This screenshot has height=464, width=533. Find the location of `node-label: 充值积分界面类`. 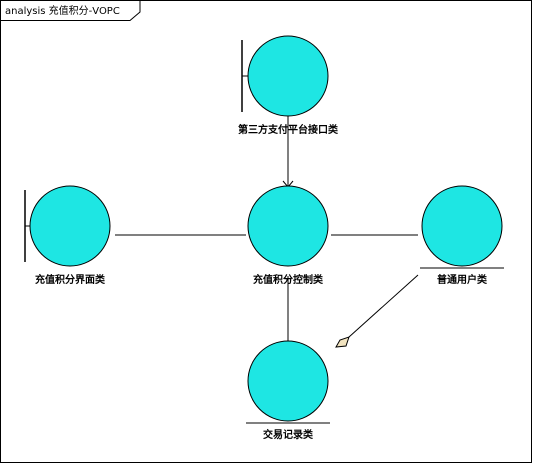

node-label: 充值积分界面类 is located at coordinates (70, 279).